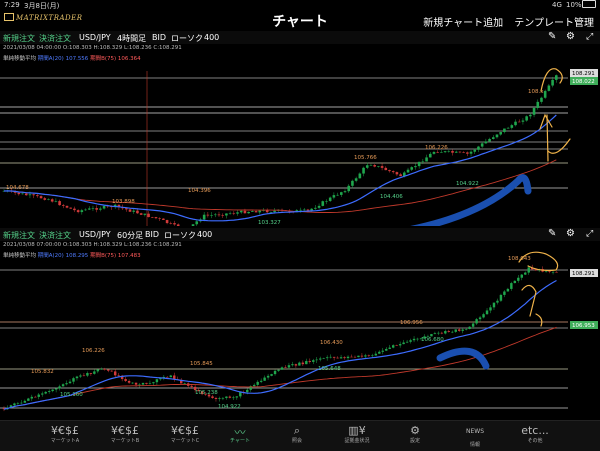 This screenshot has height=451, width=600. What do you see at coordinates (269, 223) in the screenshot?
I see `price-label: 103.327` at bounding box center [269, 223].